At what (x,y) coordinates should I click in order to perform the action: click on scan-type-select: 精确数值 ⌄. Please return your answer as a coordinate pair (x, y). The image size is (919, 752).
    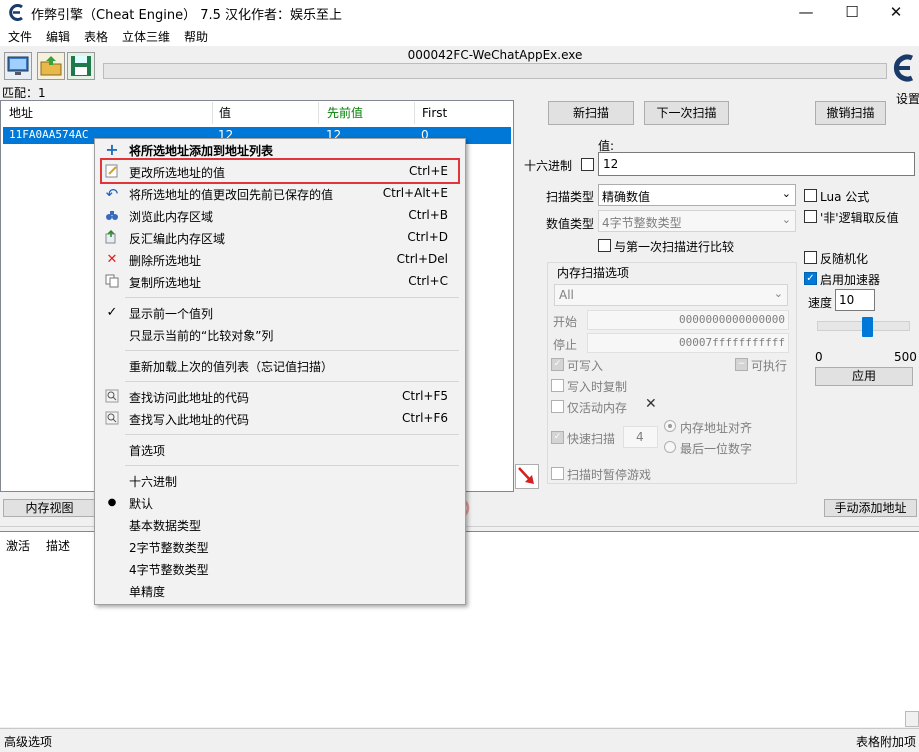
    Looking at the image, I should click on (697, 195).